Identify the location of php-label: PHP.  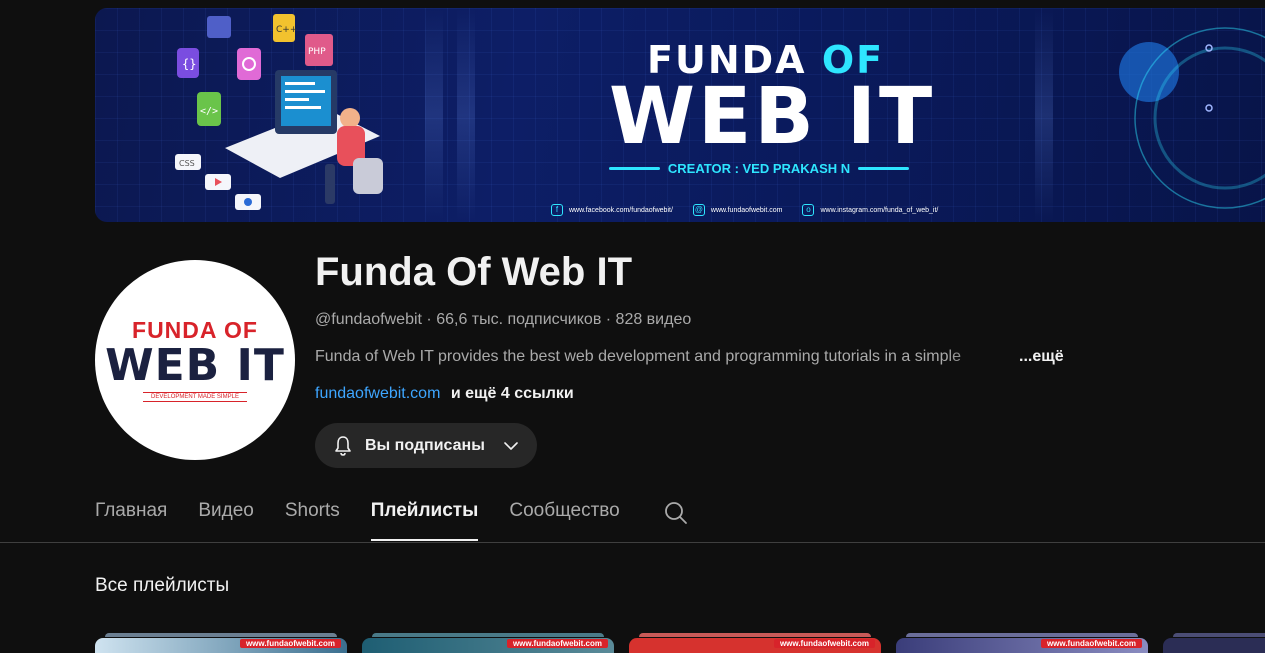
(317, 52).